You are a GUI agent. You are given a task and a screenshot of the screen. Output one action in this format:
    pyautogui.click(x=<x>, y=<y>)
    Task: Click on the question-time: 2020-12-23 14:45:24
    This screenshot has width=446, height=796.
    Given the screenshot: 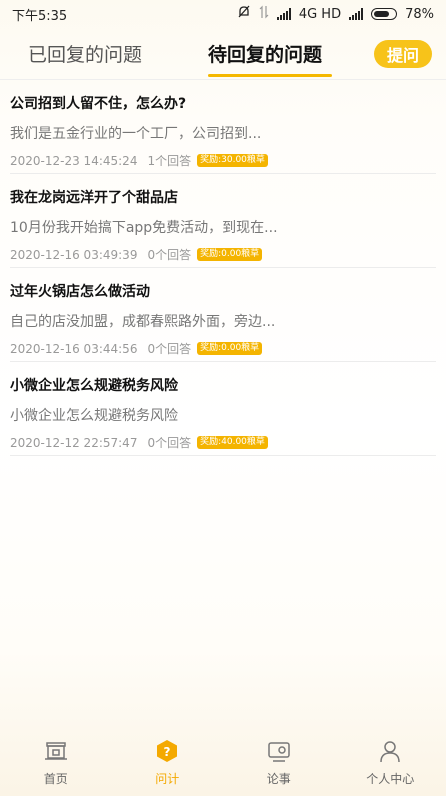 What is the action you would take?
    pyautogui.click(x=74, y=160)
    